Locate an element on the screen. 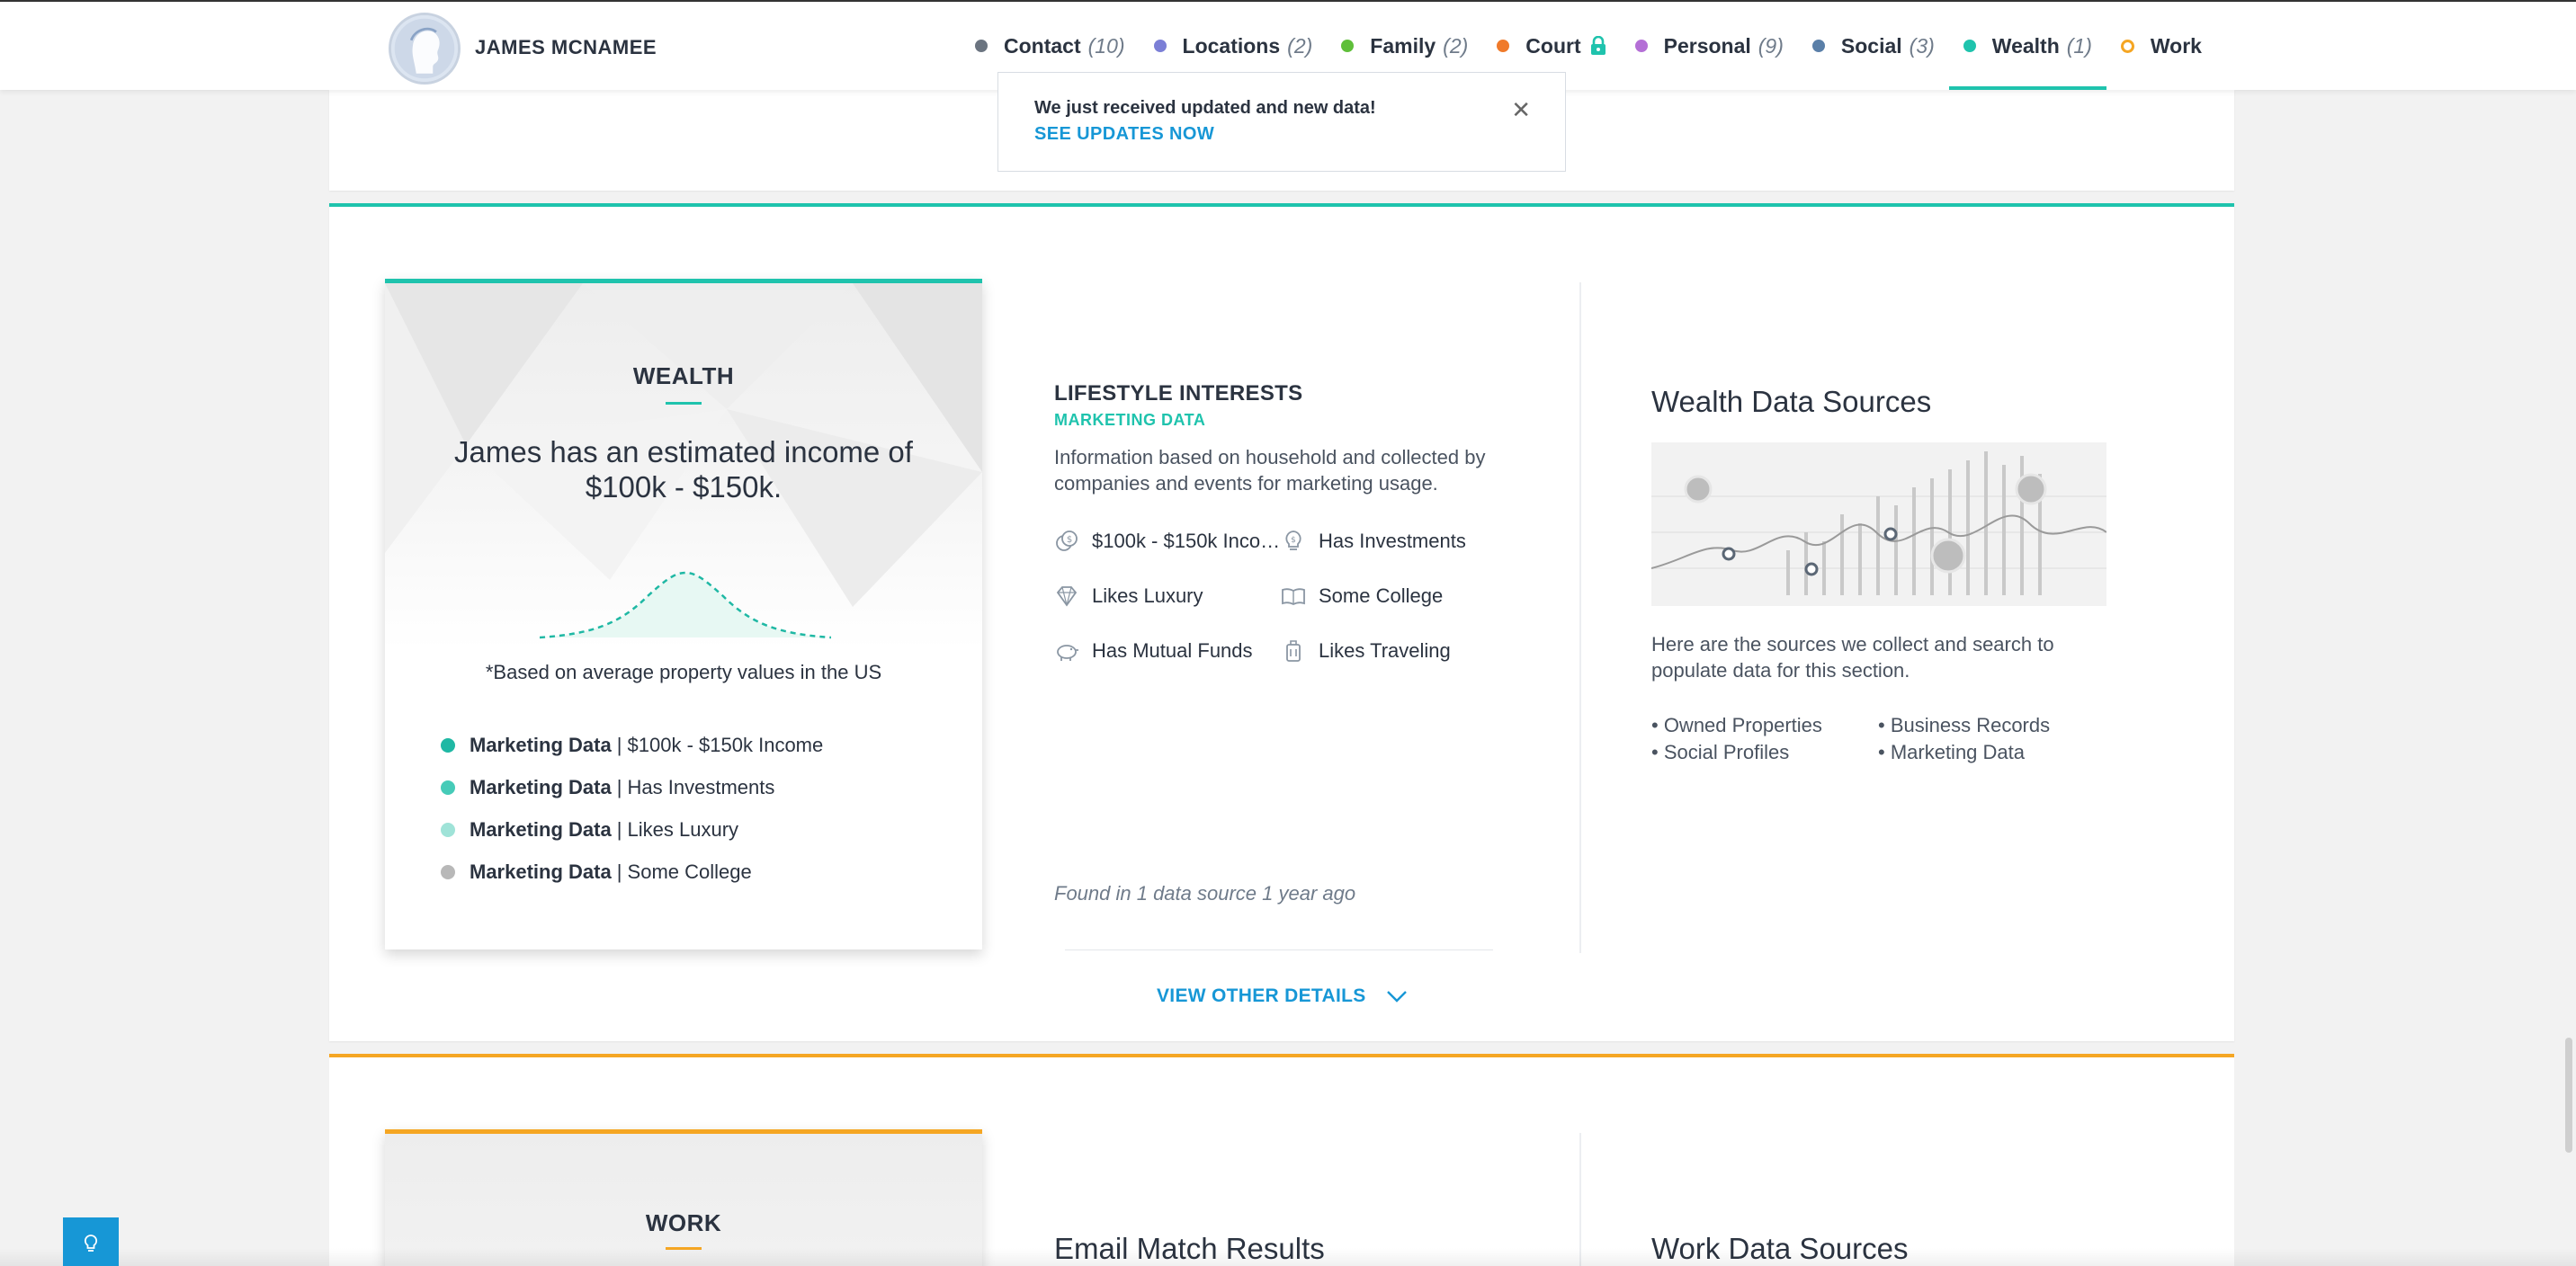  lightbulb-icon: $ is located at coordinates (1293, 540).